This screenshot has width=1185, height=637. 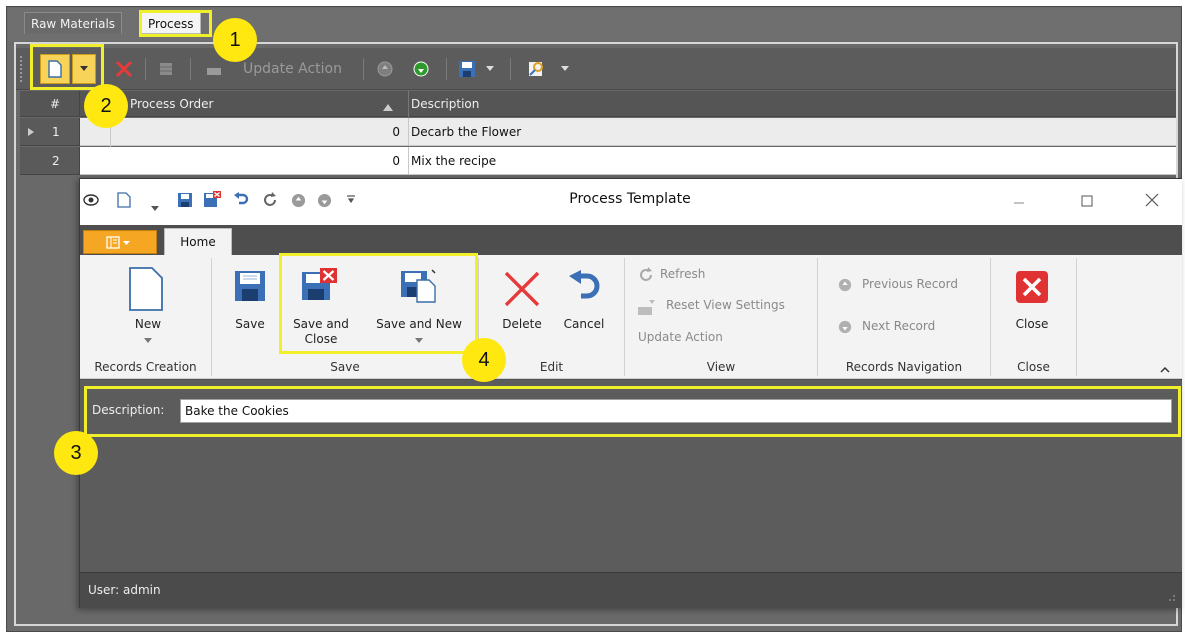 What do you see at coordinates (723, 338) in the screenshot?
I see `update-action-button: Update Action` at bounding box center [723, 338].